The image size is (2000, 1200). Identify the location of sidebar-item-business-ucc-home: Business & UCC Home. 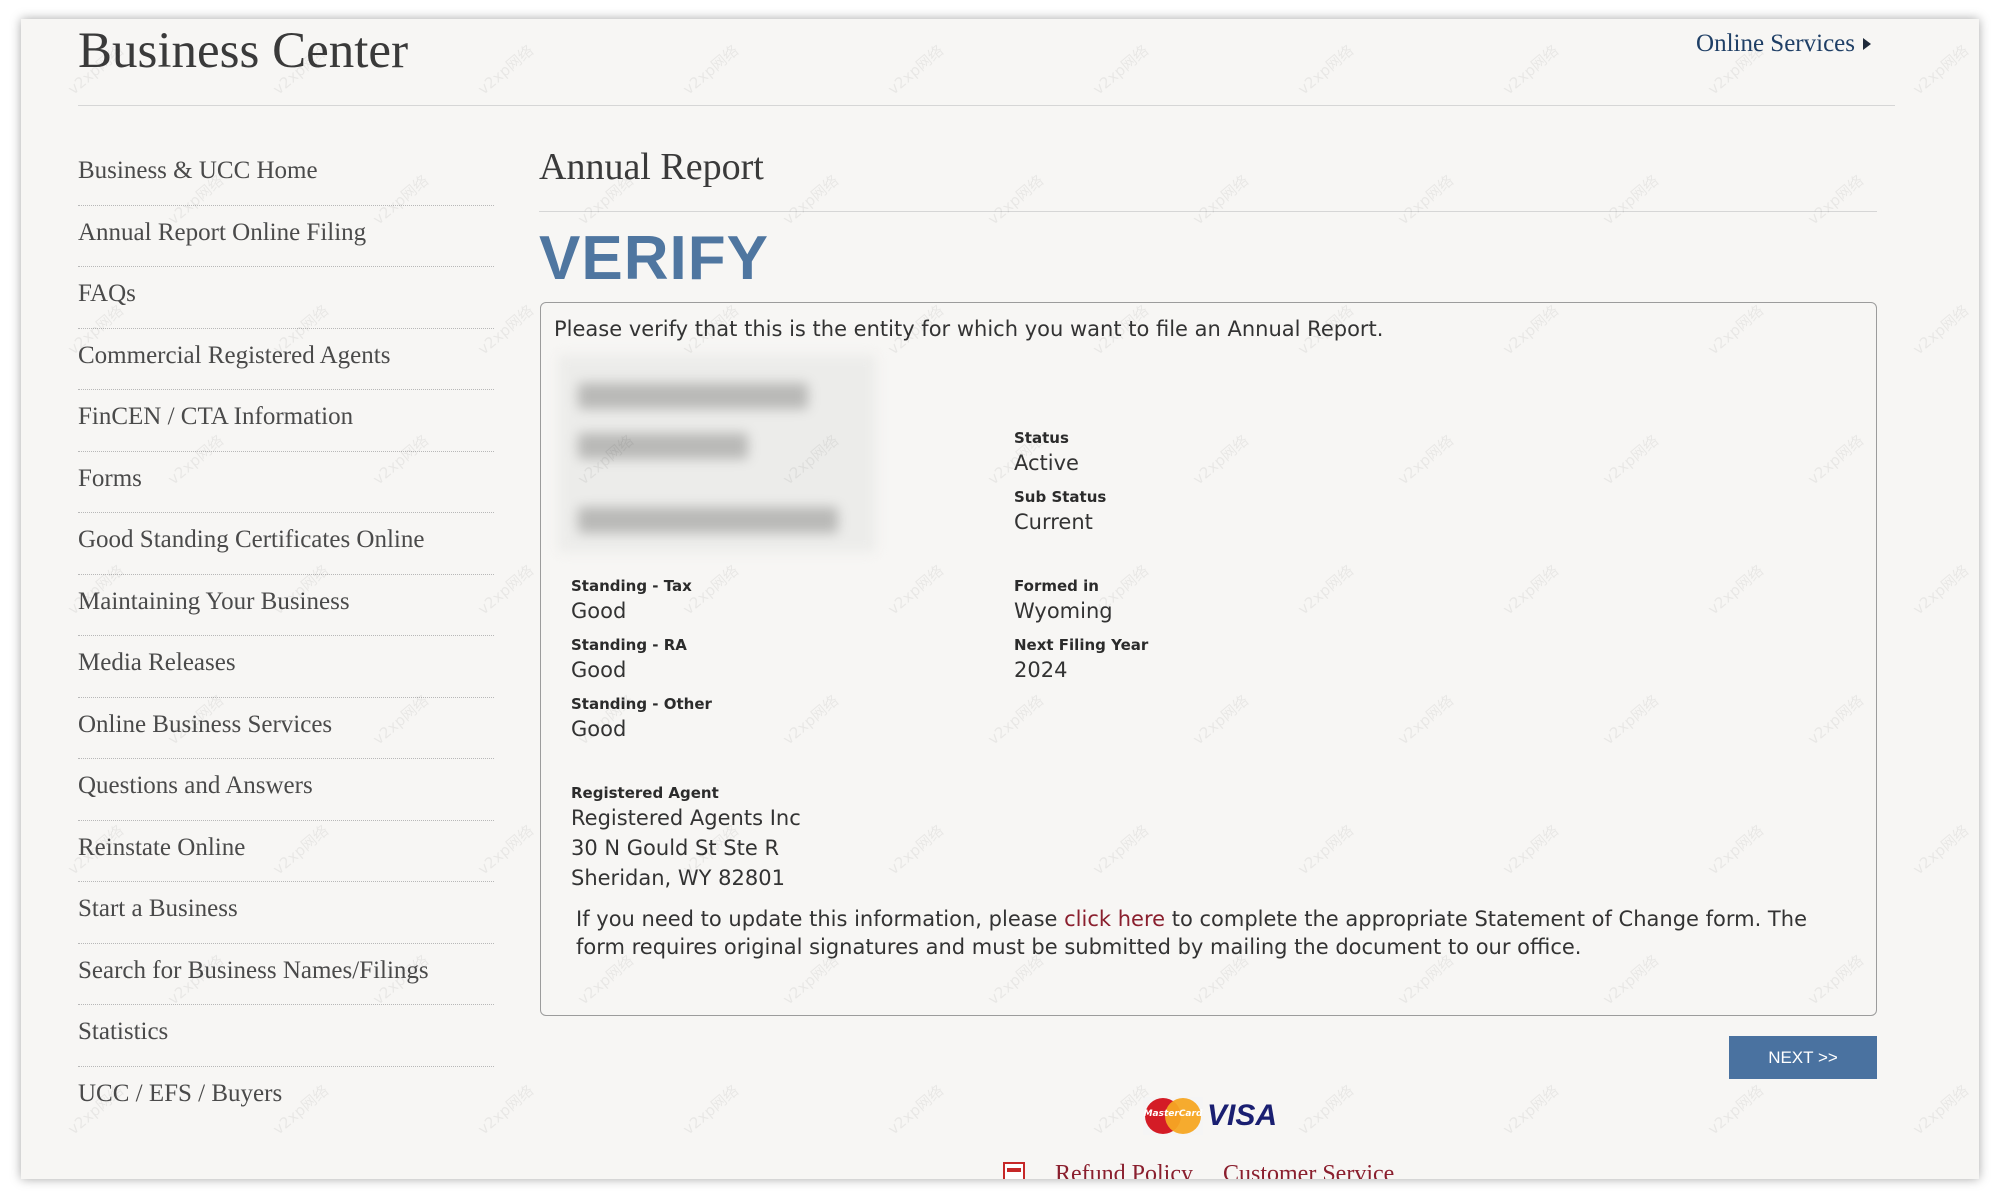
(286, 175).